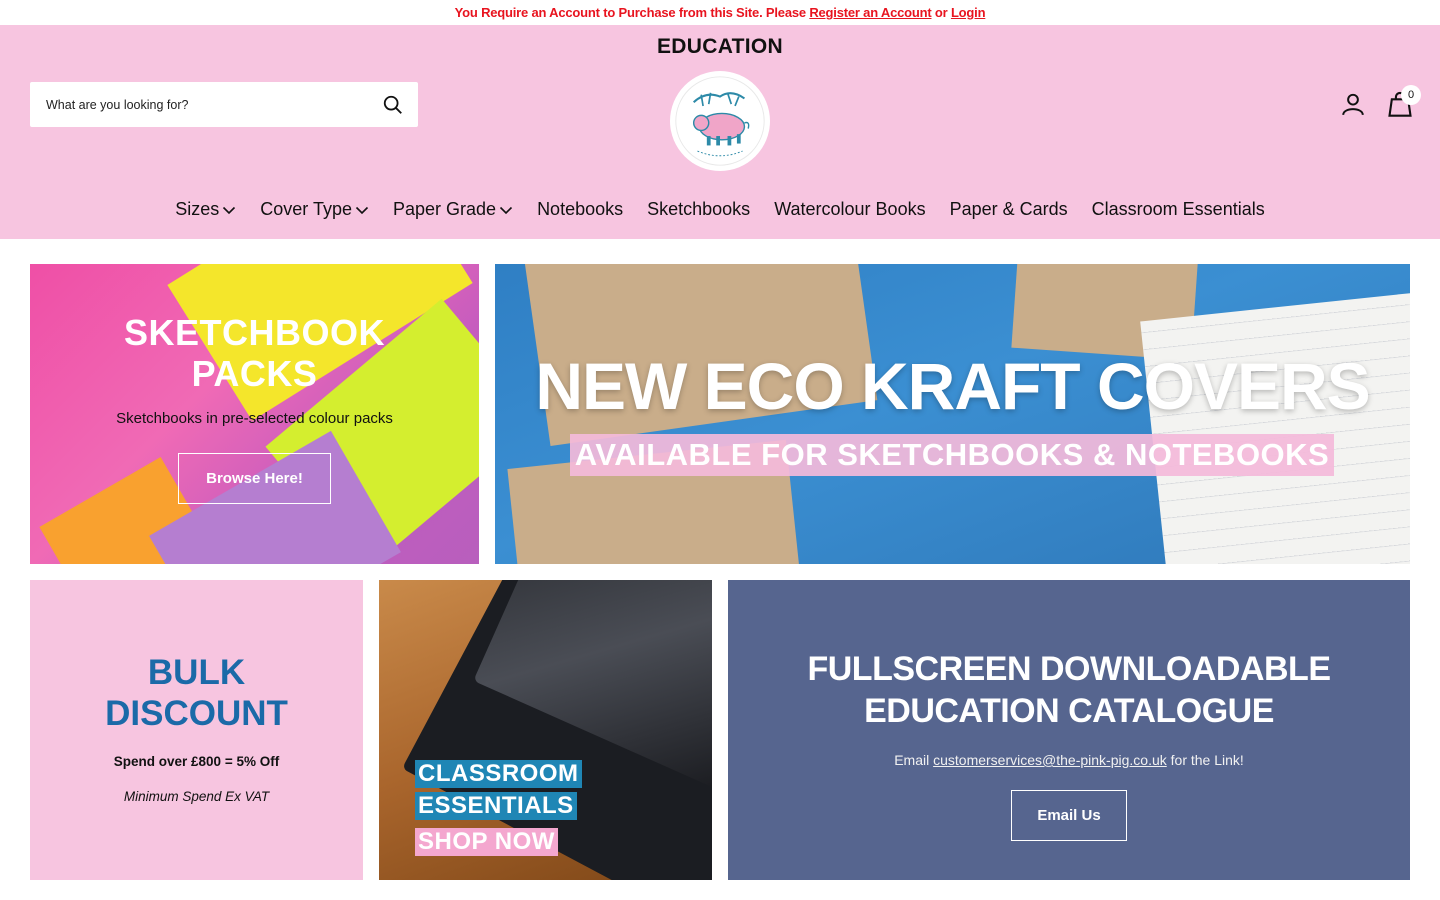  What do you see at coordinates (445, 209) in the screenshot?
I see `nav-label: Paper Grade` at bounding box center [445, 209].